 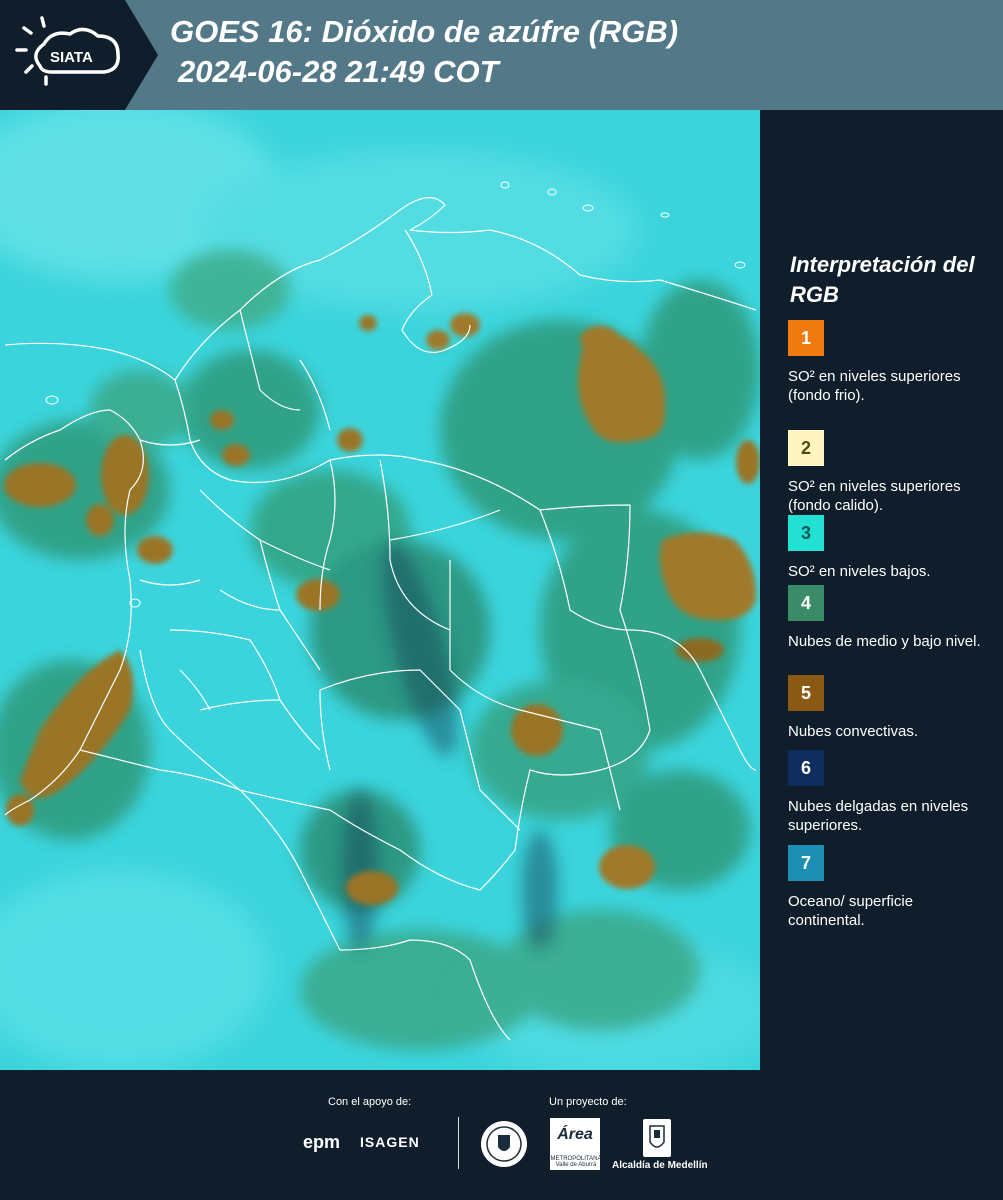 I want to click on legend-label: Nubes de medio y bajo nivel., so click(x=884, y=641).